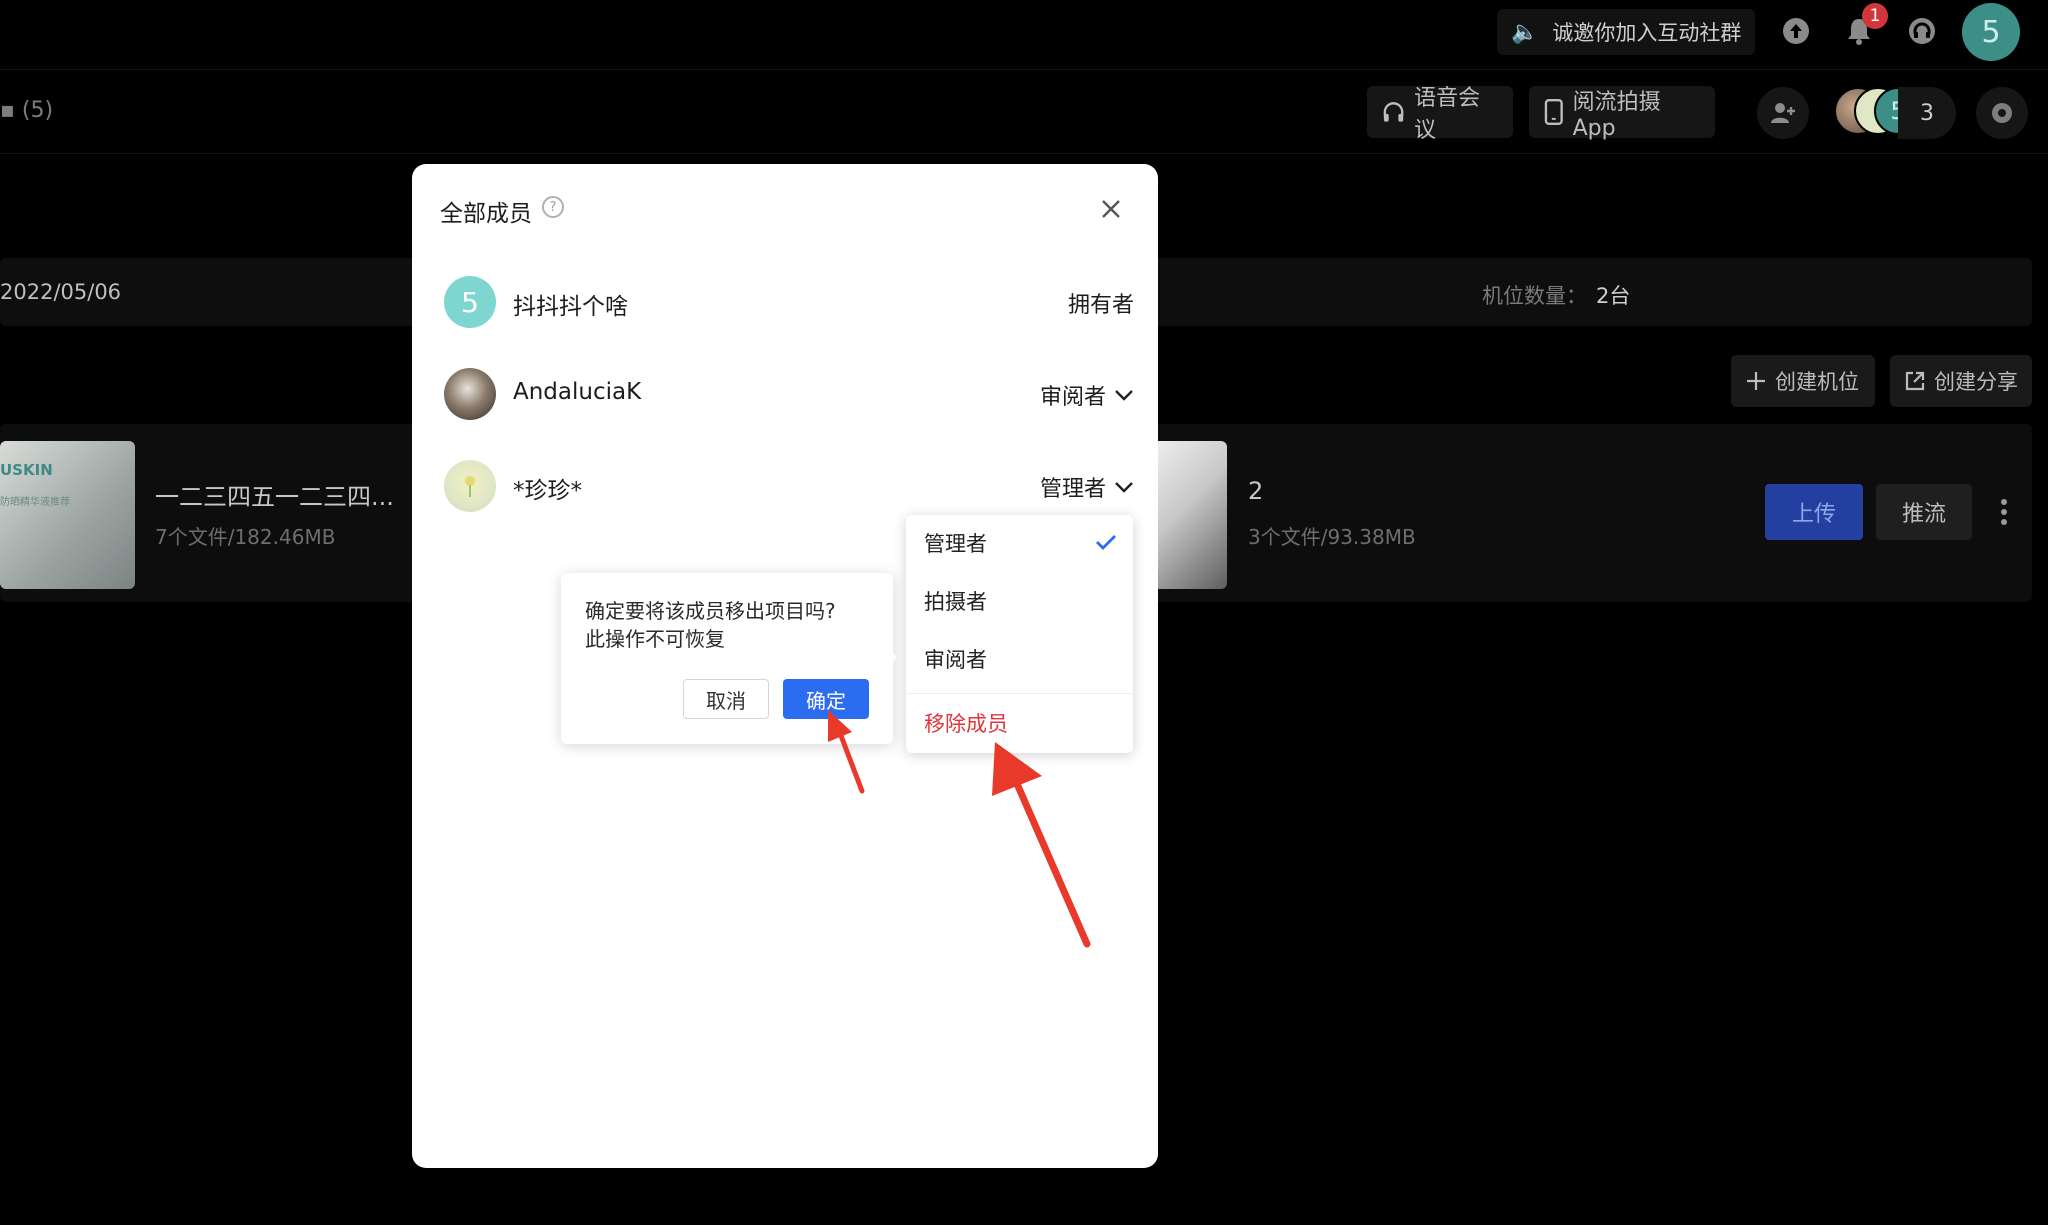 The height and width of the screenshot is (1225, 2048). Describe the element at coordinates (1019, 723) in the screenshot. I see `remove-member-option: 移除成员` at that location.